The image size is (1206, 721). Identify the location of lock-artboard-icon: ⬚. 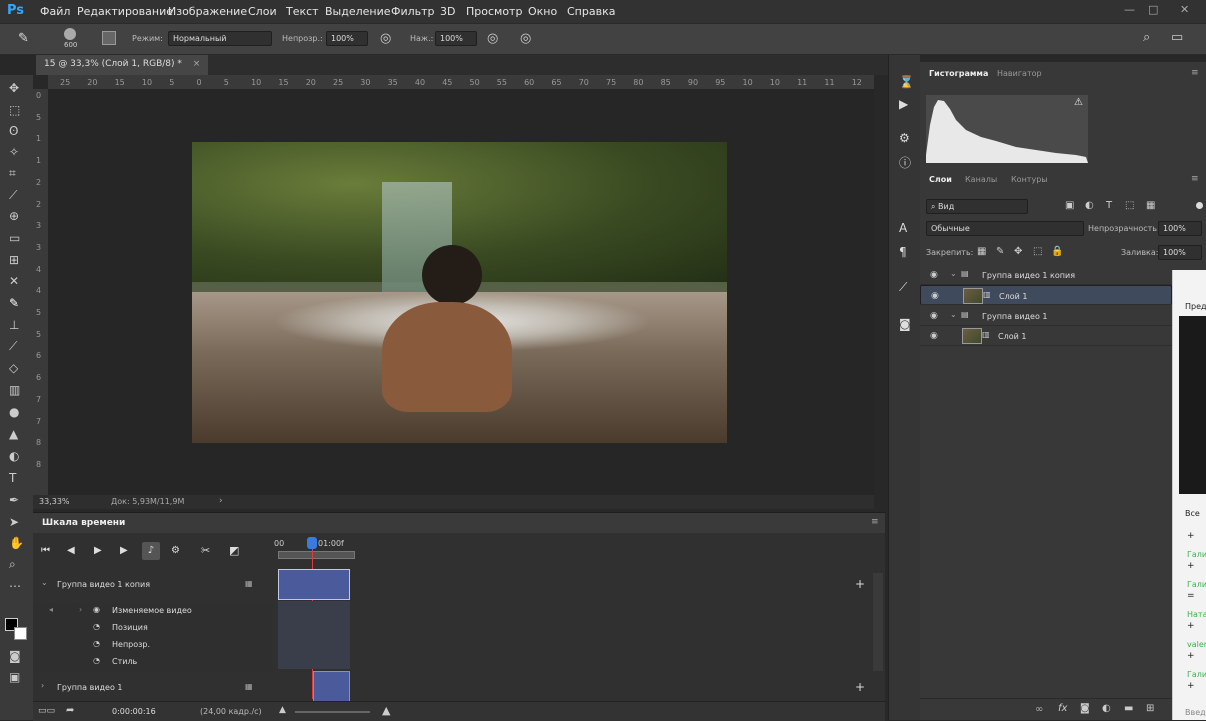
(1037, 251).